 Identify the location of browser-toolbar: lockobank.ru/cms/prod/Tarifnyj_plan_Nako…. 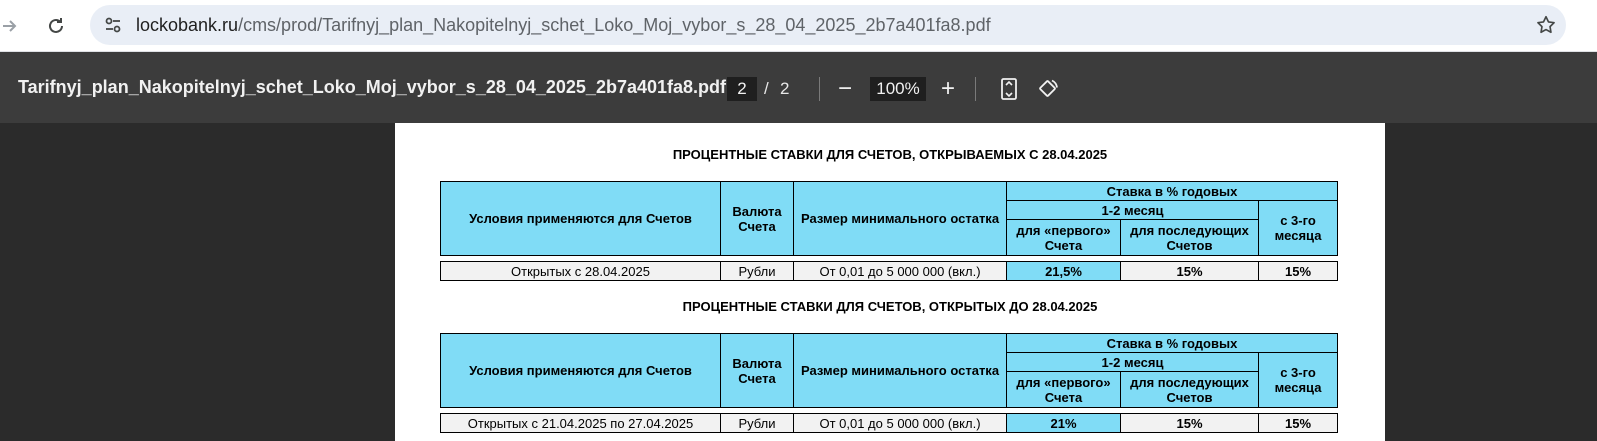
(798, 26).